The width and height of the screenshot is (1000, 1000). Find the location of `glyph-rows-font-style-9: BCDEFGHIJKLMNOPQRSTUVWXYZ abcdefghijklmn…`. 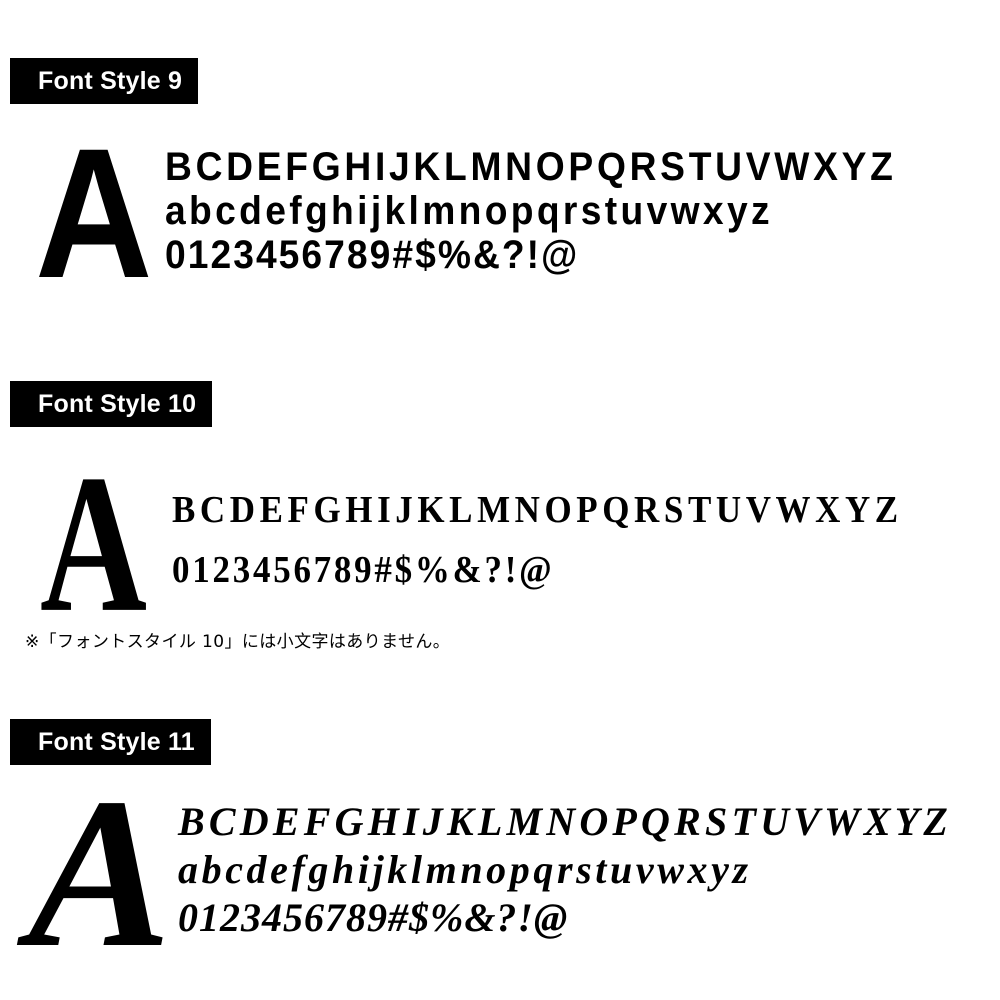

glyph-rows-font-style-9: BCDEFGHIJKLMNOPQRSTUVWXYZ abcdefghijklmn… is located at coordinates (575, 205).